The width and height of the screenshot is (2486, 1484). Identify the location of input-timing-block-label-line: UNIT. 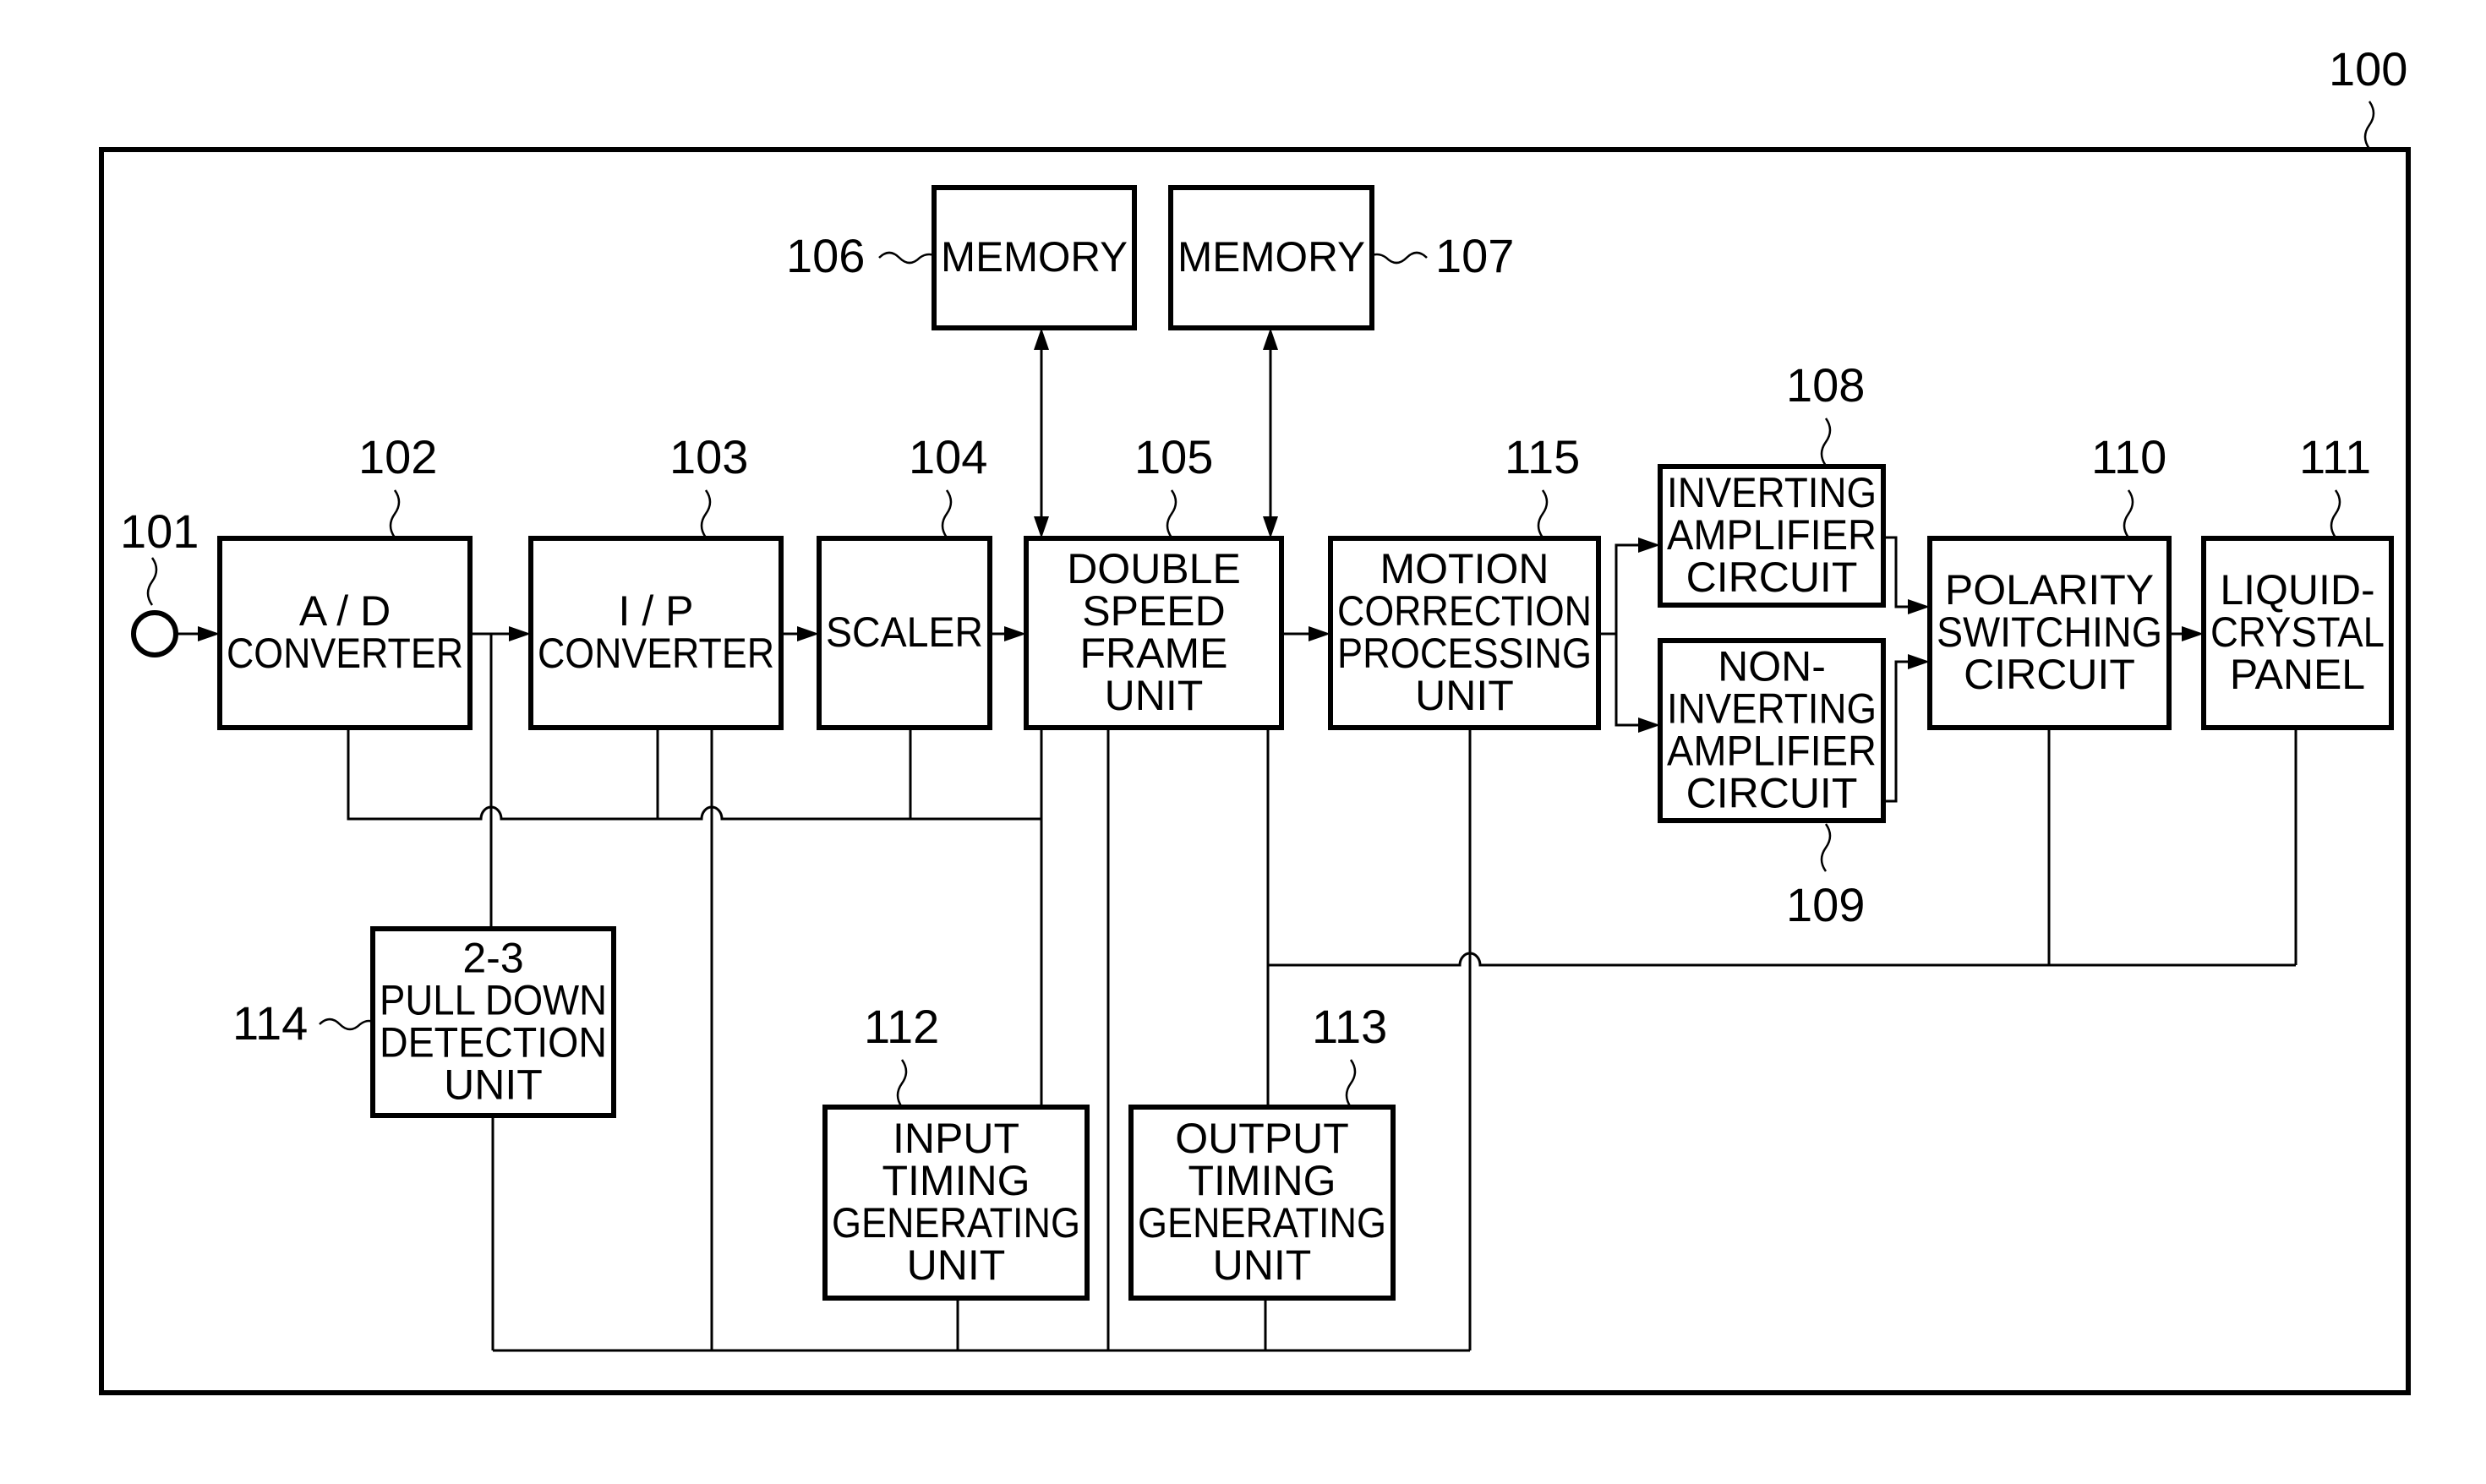
(956, 1265).